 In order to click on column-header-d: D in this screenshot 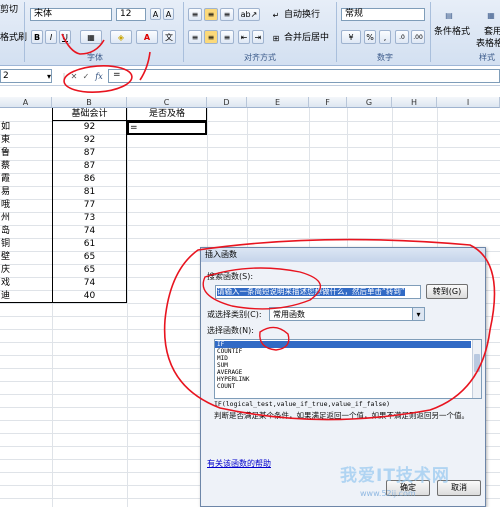, I will do `click(227, 102)`.